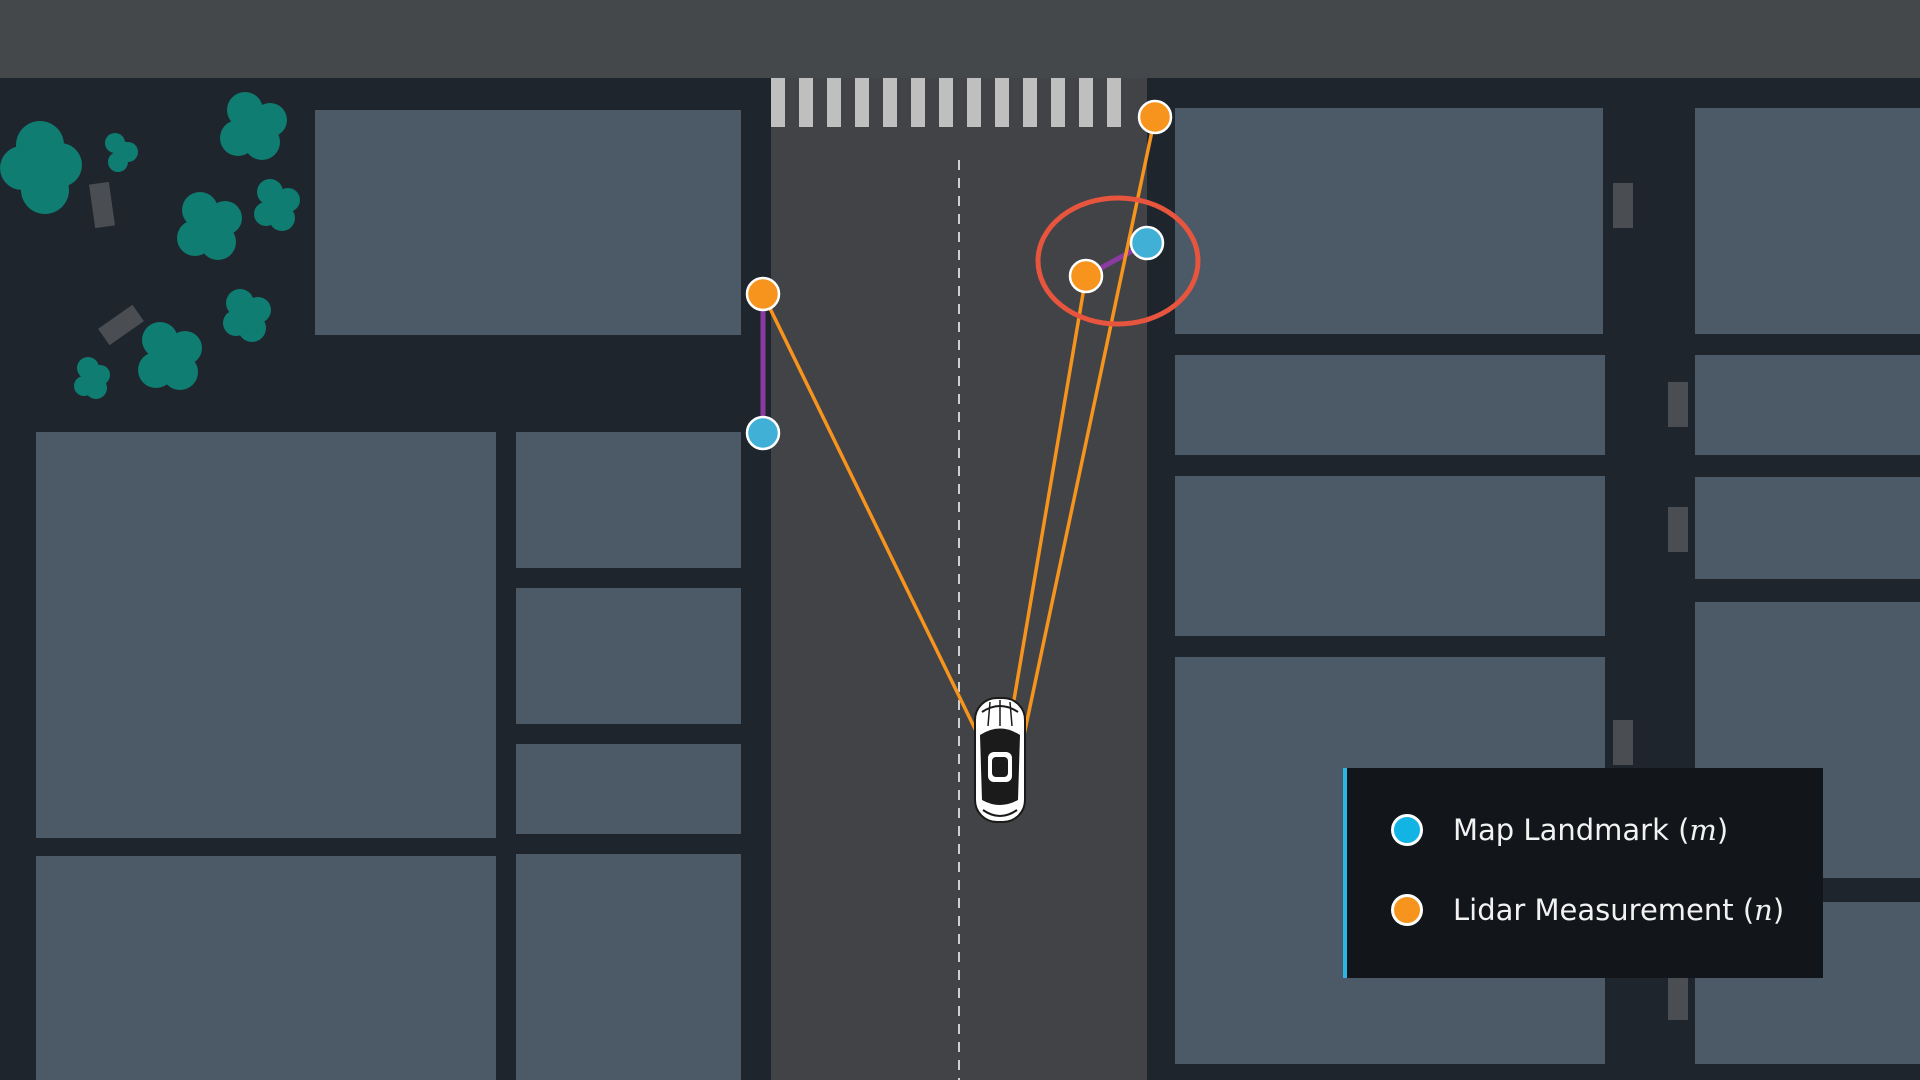 The image size is (1920, 1080). I want to click on legend: Map Landmark (m) Lidar Measurement (n), so click(1583, 873).